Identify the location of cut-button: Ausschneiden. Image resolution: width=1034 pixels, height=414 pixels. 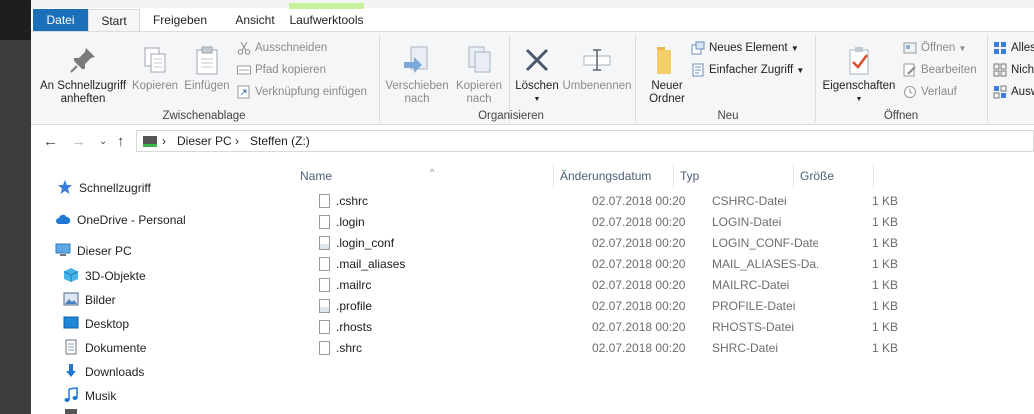
(282, 48).